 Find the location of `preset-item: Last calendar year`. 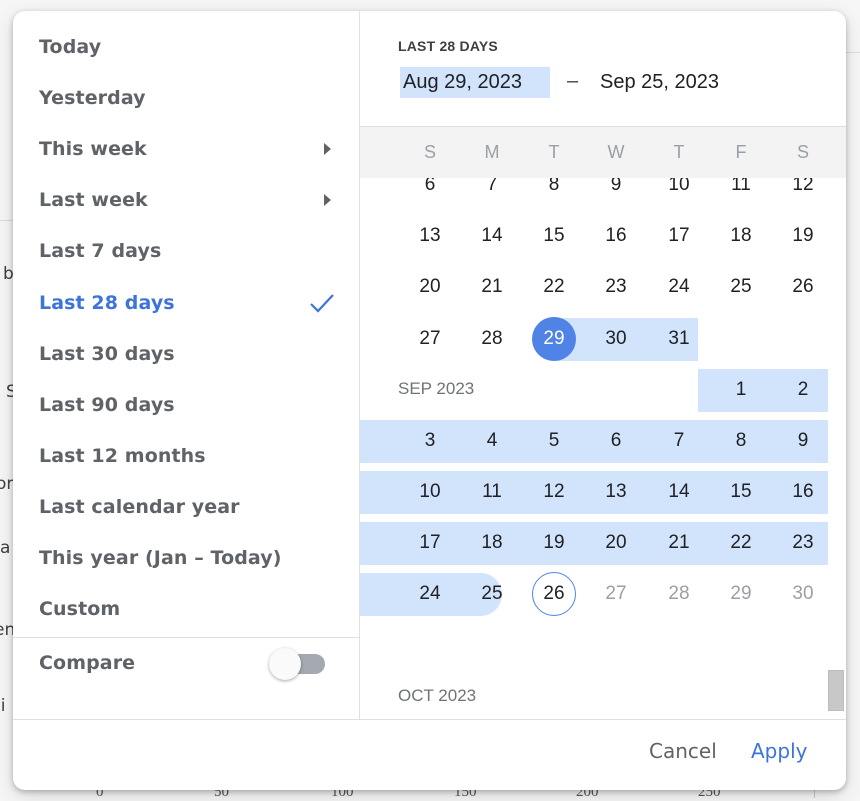

preset-item: Last calendar year is located at coordinates (187, 507).